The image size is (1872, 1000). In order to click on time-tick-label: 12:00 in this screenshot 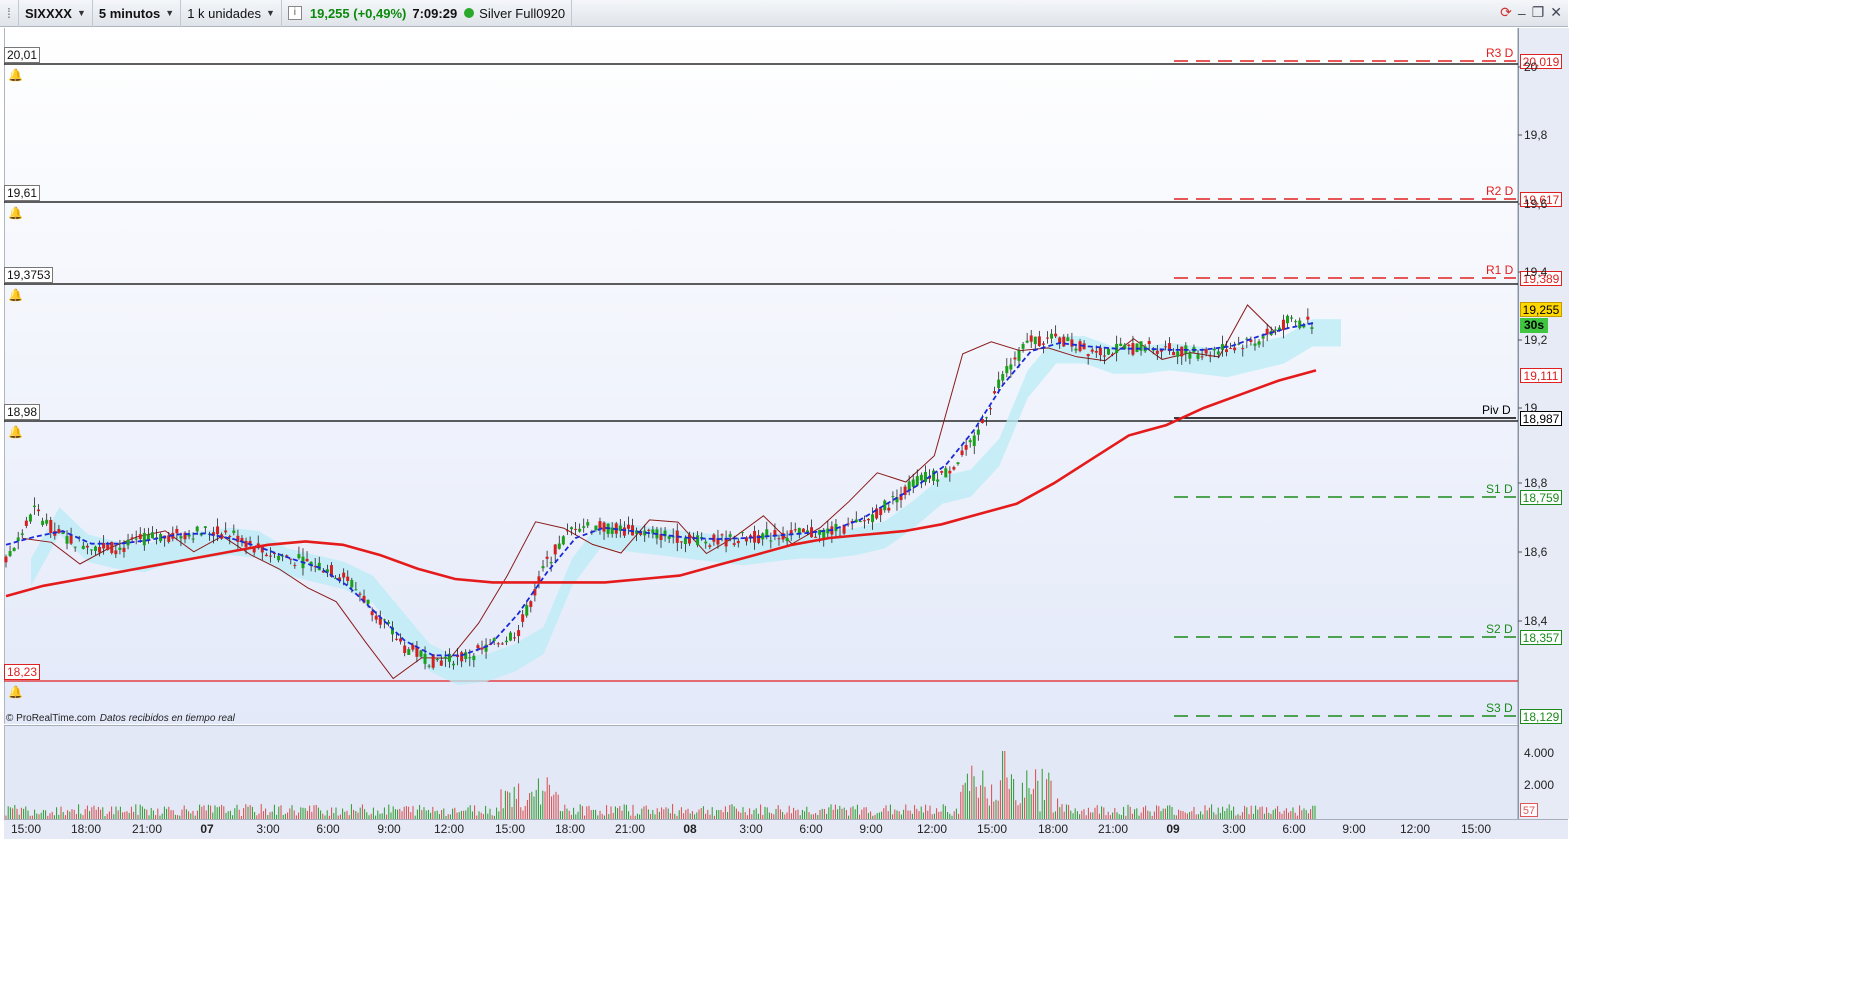, I will do `click(1415, 829)`.